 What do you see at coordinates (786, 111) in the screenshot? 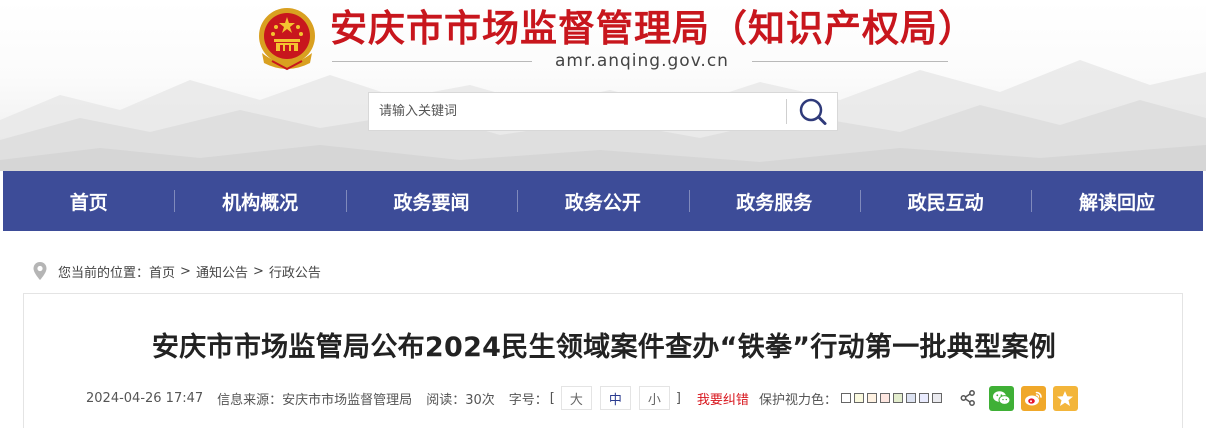
I see `search-divider` at bounding box center [786, 111].